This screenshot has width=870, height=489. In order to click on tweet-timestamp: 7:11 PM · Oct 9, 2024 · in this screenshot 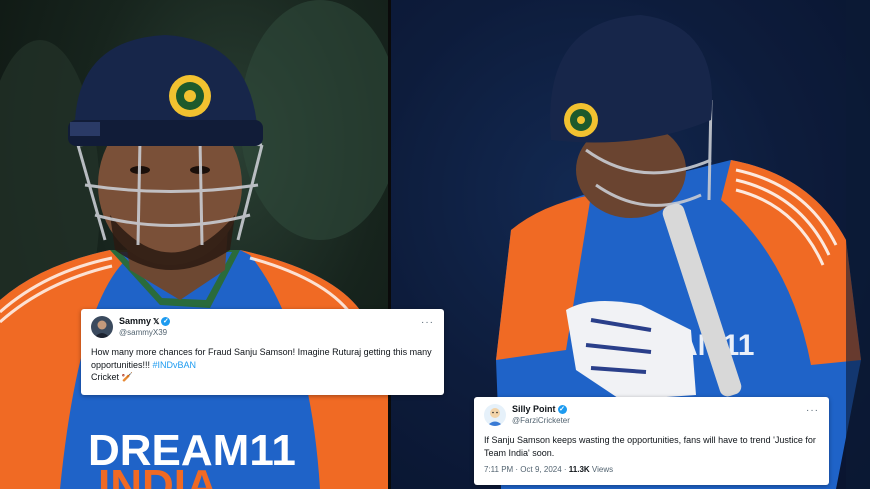, I will do `click(526, 469)`.